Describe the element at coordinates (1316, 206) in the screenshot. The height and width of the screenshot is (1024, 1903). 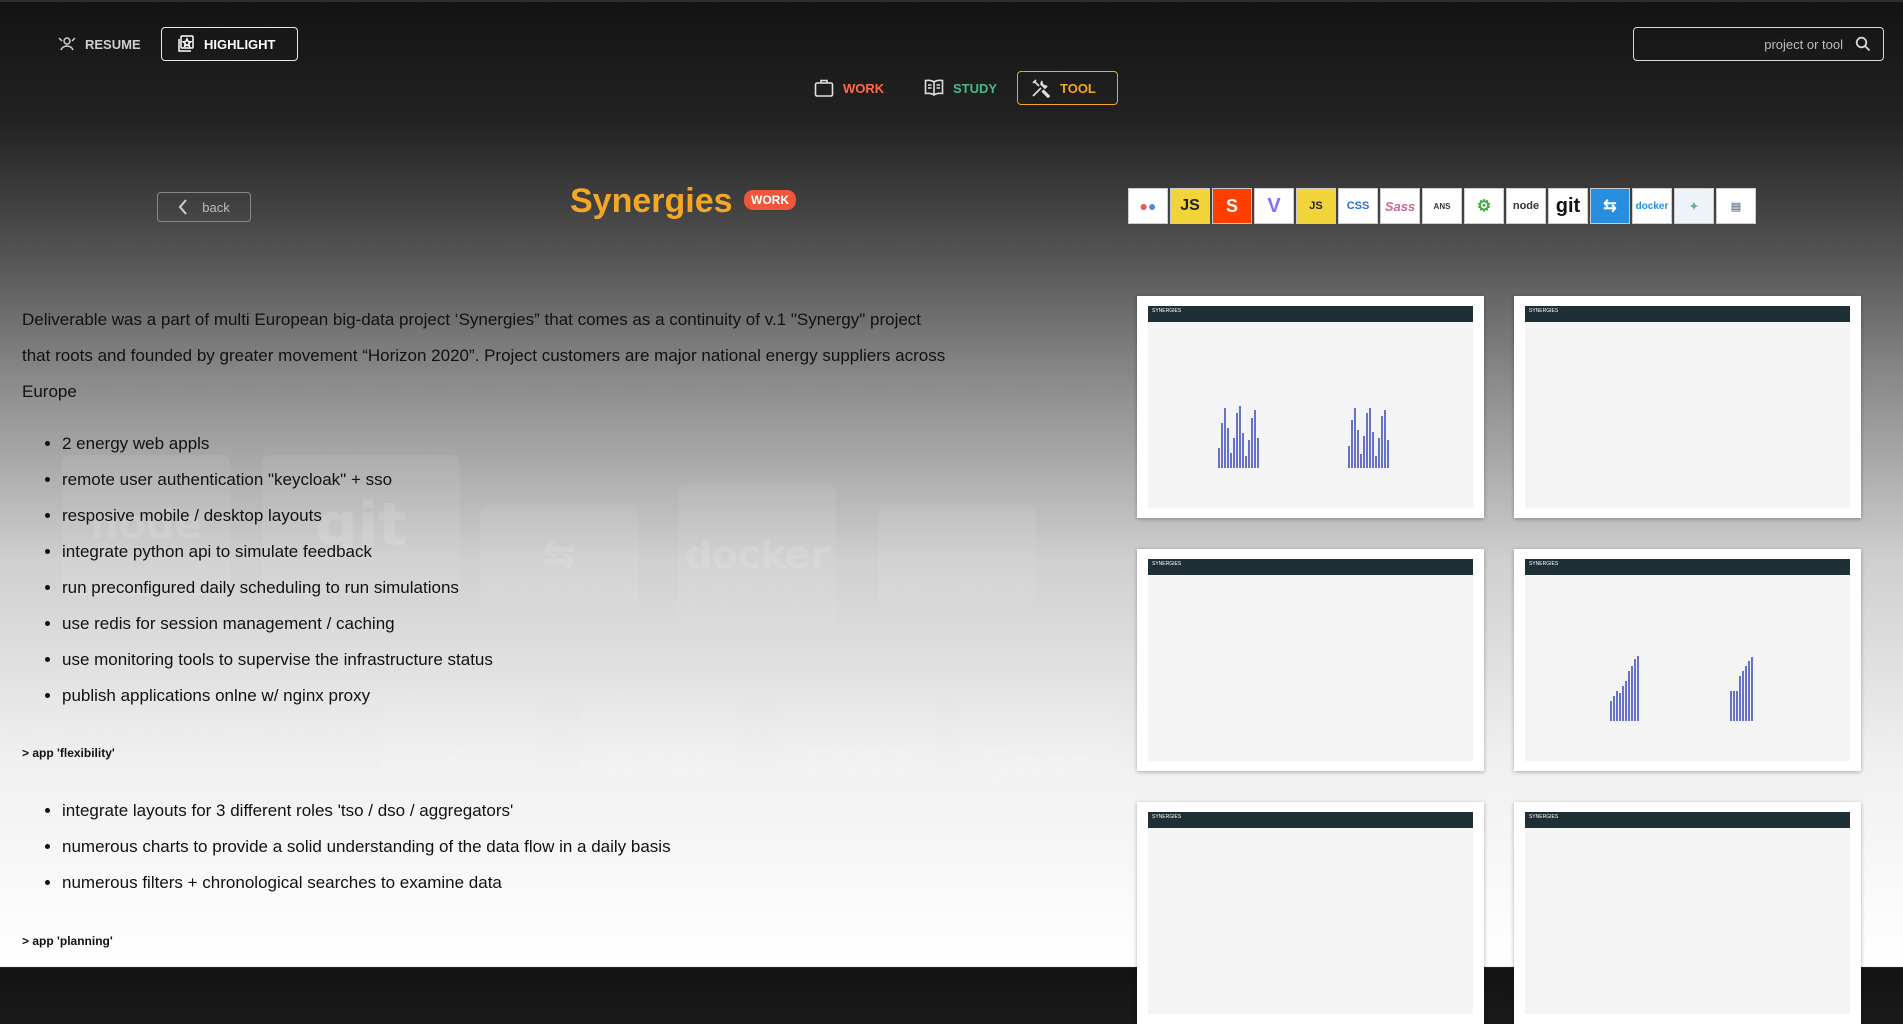
I see `js-es6-icon: JS` at that location.